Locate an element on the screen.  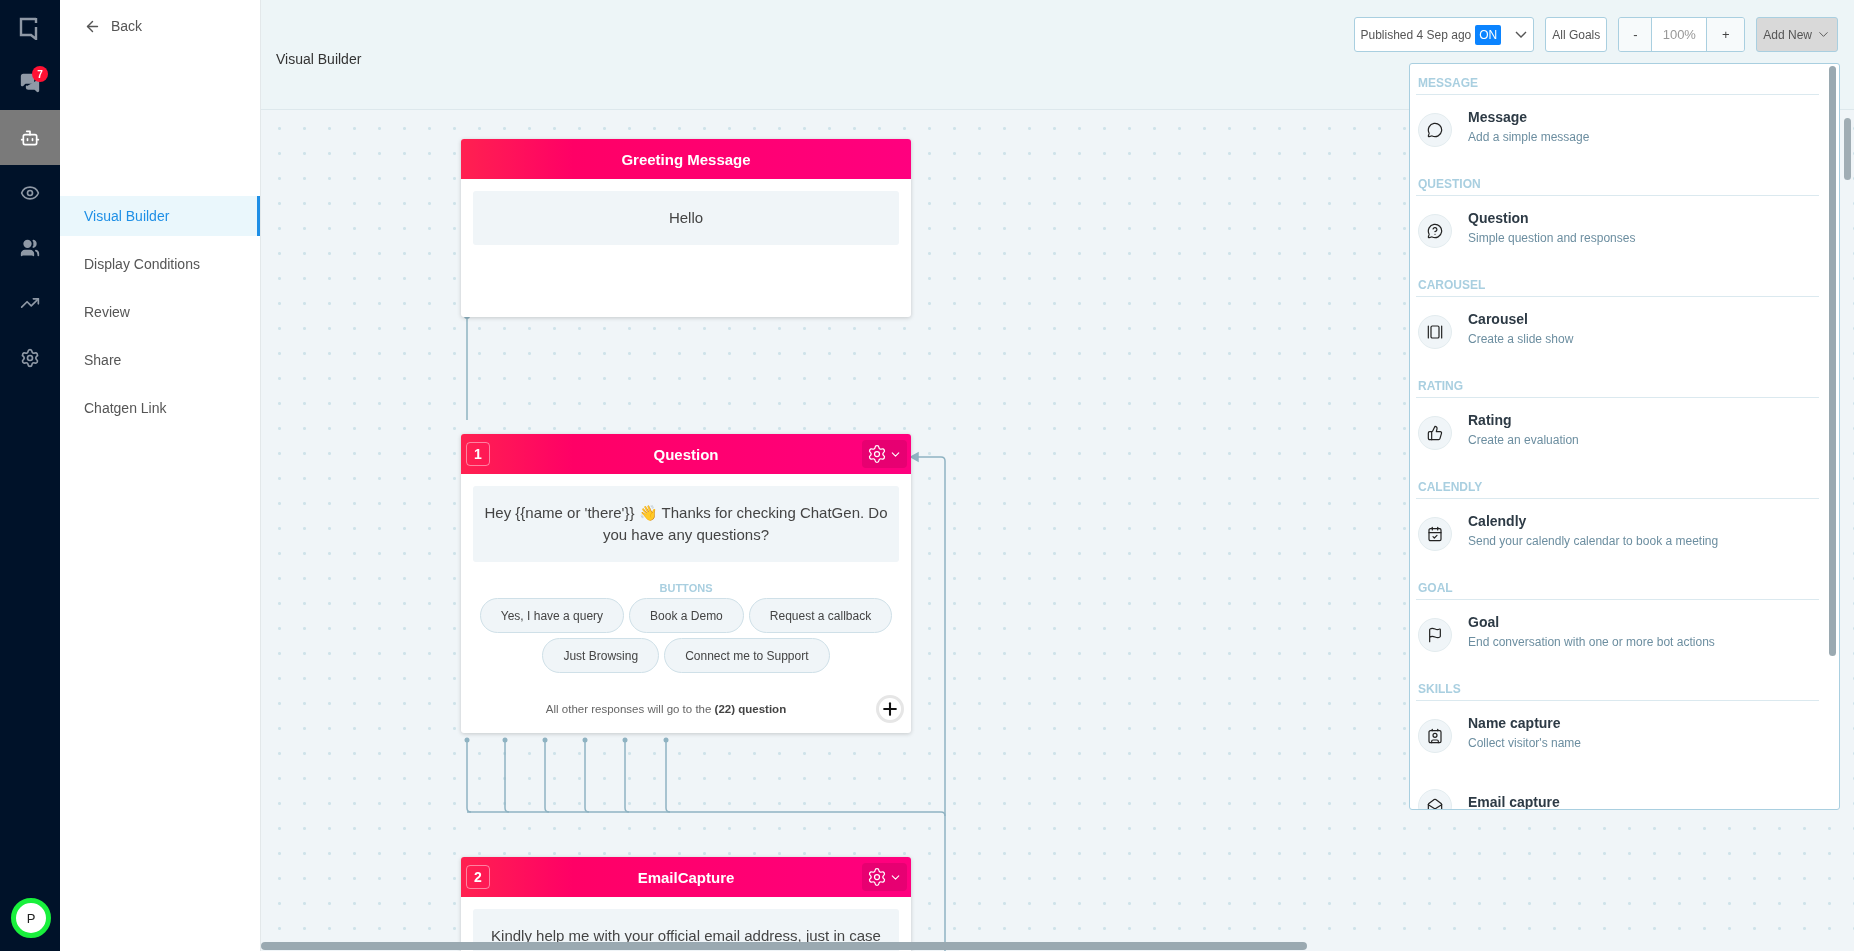
node-title: Greeting Message is located at coordinates (686, 159).